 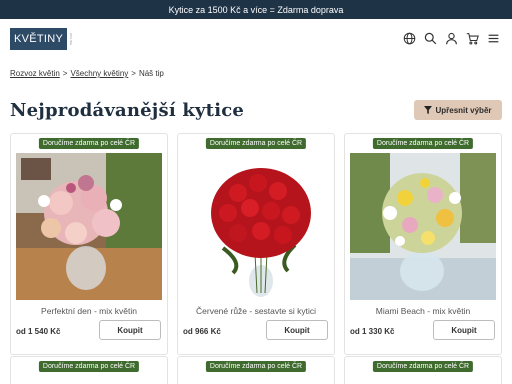 What do you see at coordinates (127, 110) in the screenshot?
I see `page-title: Nejprodávanější kytice` at bounding box center [127, 110].